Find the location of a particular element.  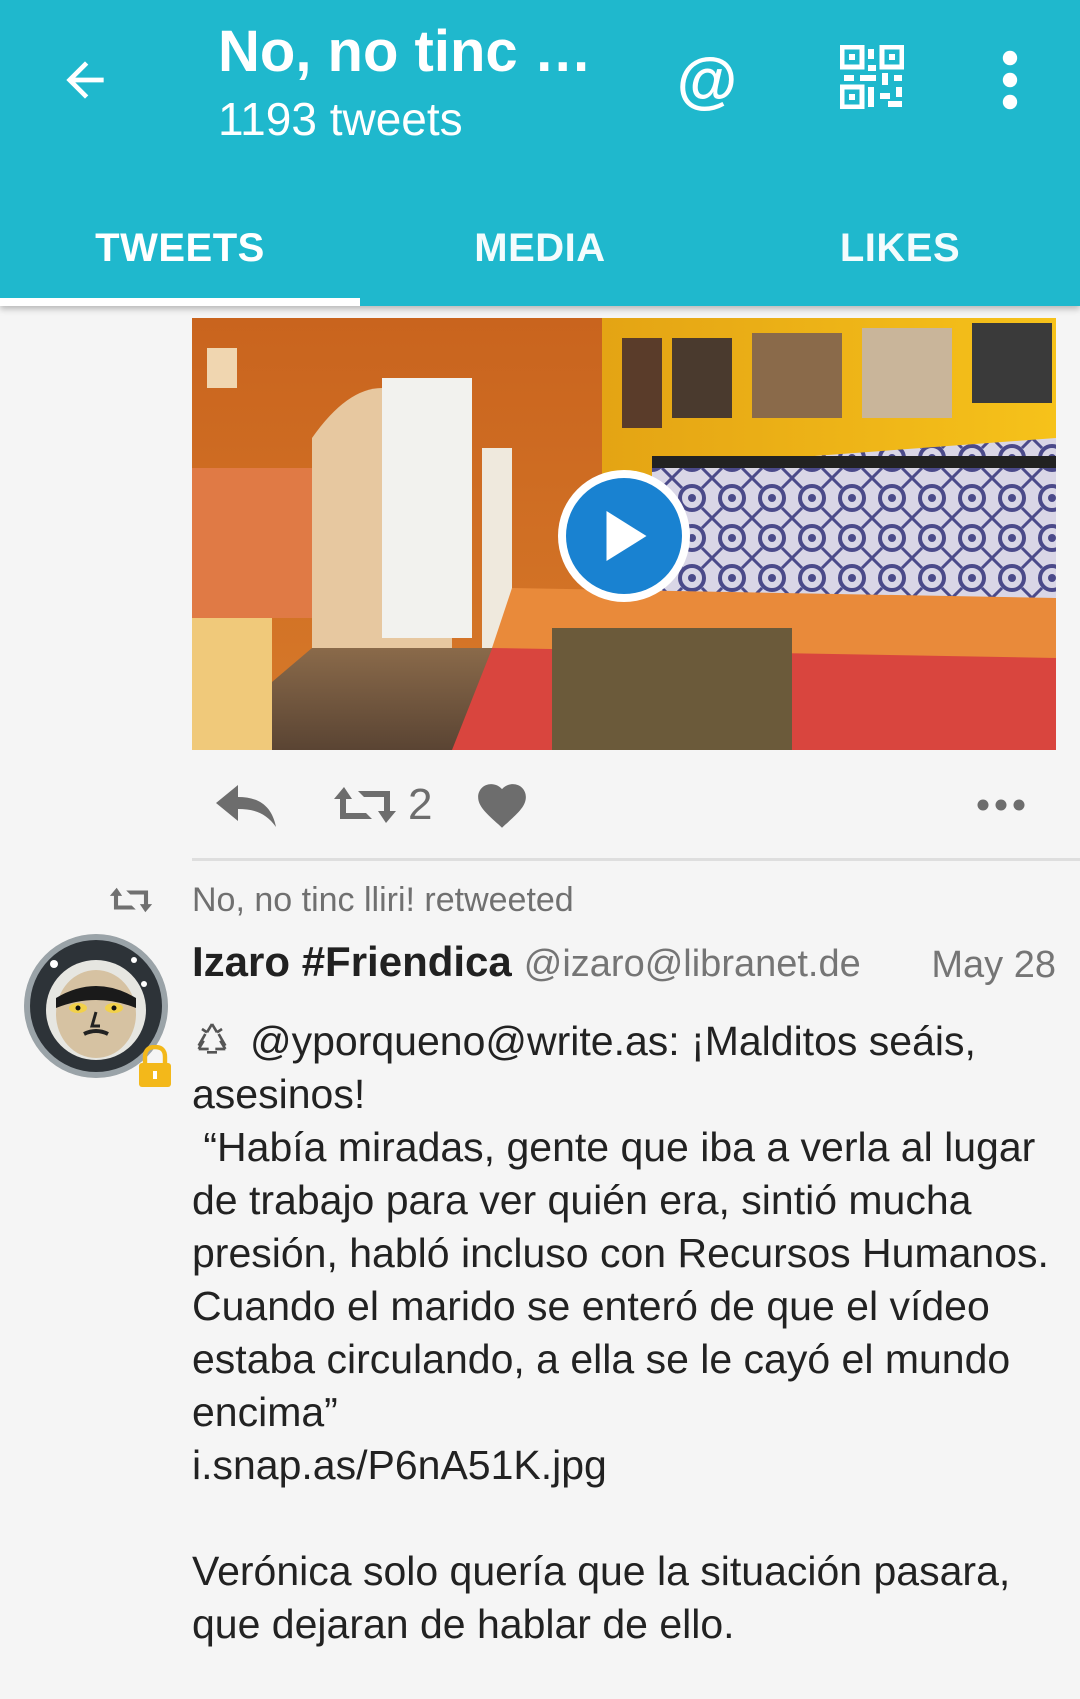

author-name: Izaro #Friendica is located at coordinates (352, 962).